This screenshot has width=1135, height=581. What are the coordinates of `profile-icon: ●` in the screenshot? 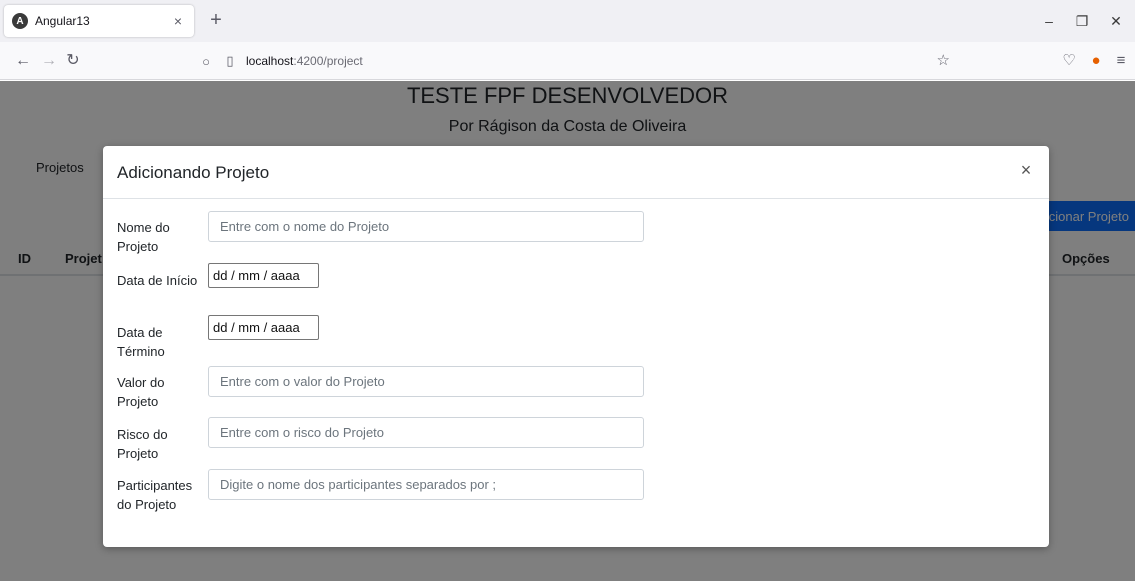 It's located at (1096, 61).